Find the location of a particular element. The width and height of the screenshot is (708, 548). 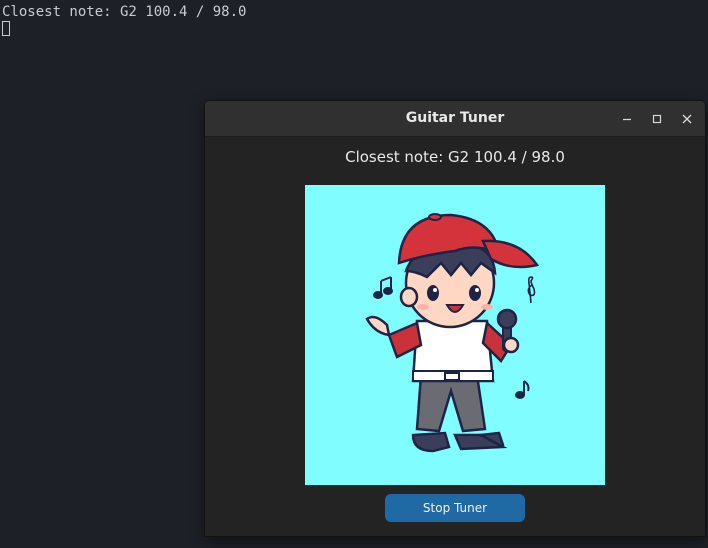

close-button is located at coordinates (687, 119).